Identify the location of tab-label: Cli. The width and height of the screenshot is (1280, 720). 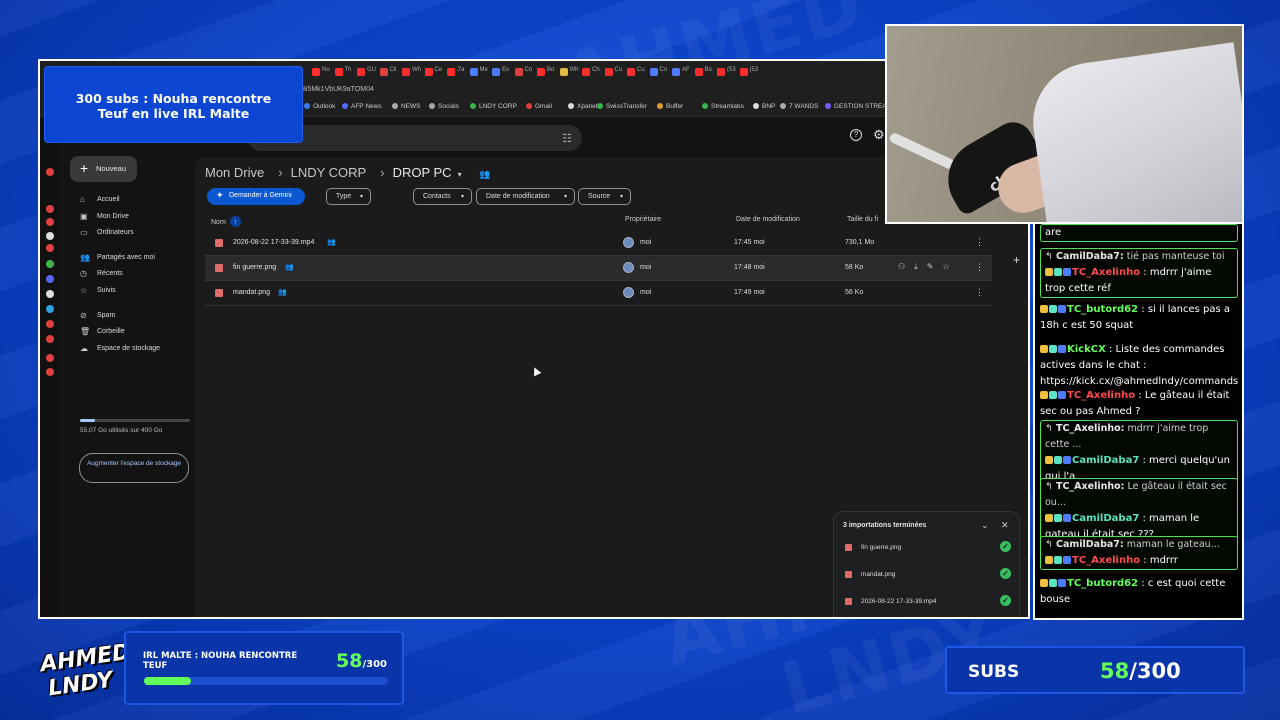
(393, 70).